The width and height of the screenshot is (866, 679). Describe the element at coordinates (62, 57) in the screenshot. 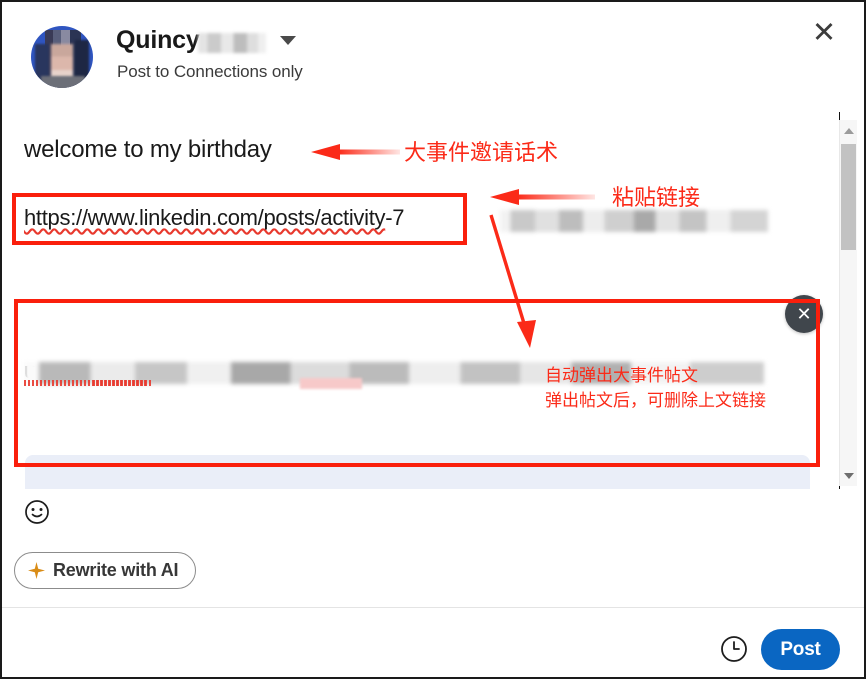

I see `avatar` at that location.